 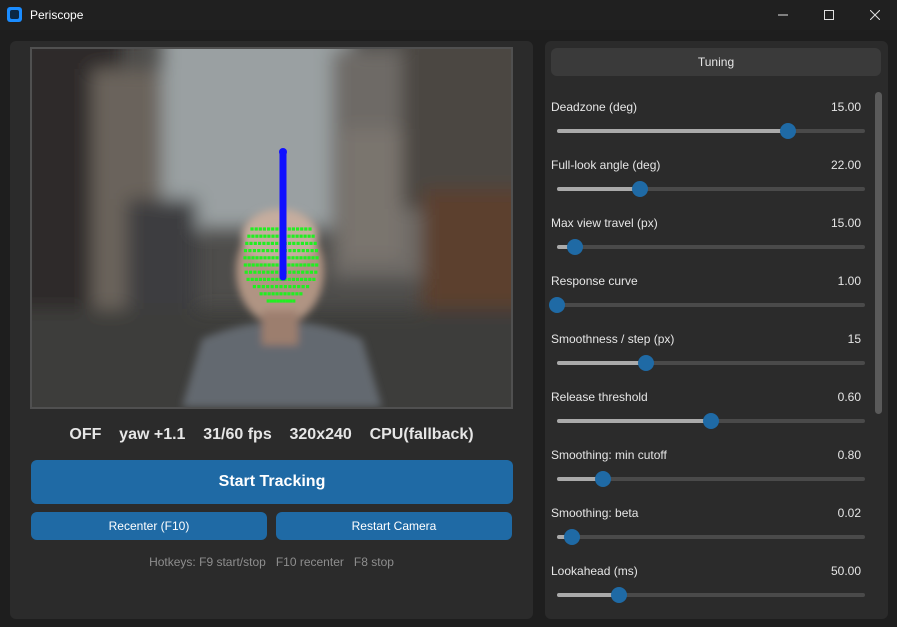 What do you see at coordinates (849, 513) in the screenshot?
I see `slider-value-smoothing-beta: 0.02` at bounding box center [849, 513].